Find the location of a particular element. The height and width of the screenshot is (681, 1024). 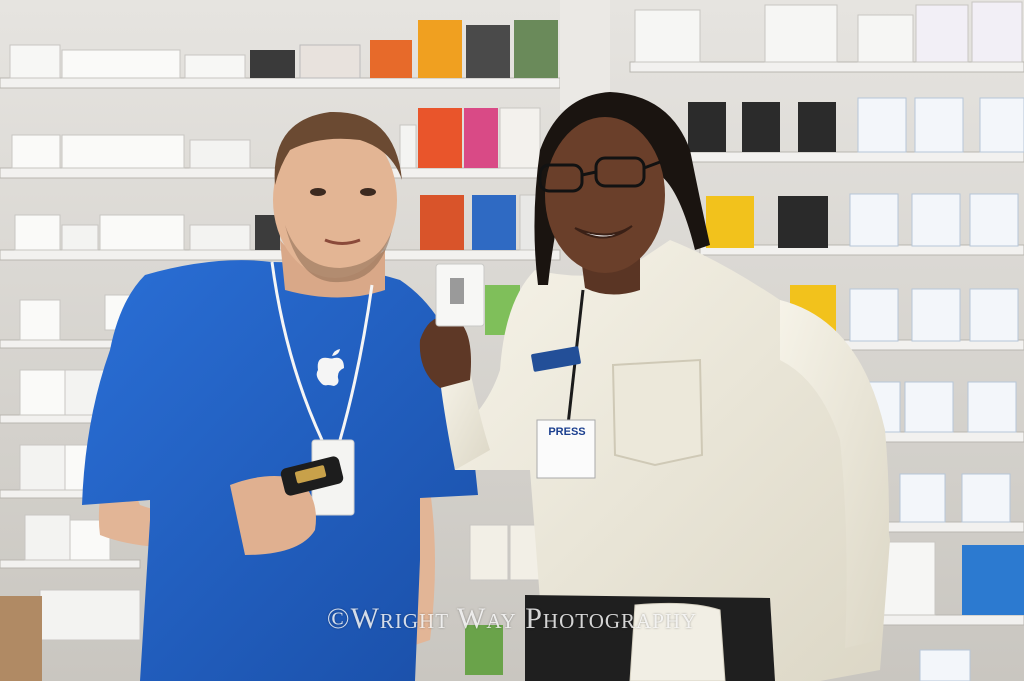

watermark: ©Wright Way Photography is located at coordinates (512, 618).